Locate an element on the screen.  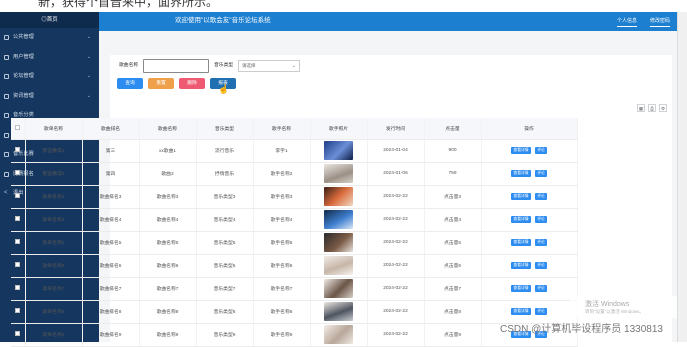
table-row: 那些撒得2 第四 歌曲2 抒情音乐 歌手名称2 2024-01-06 759 查看详情 评论 is located at coordinates (294, 174).